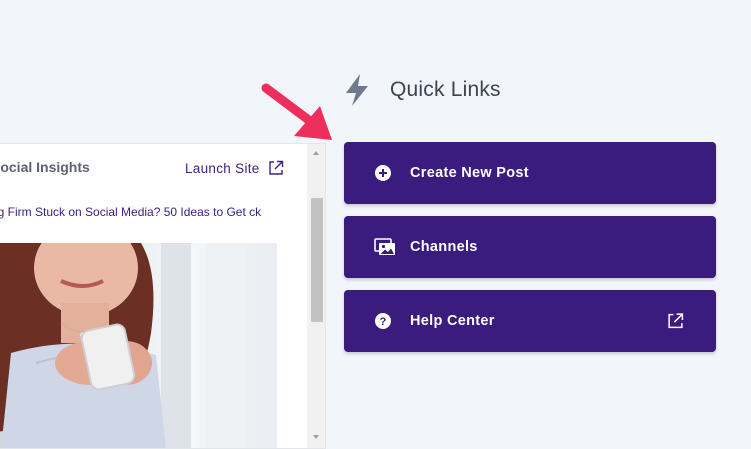 The width and height of the screenshot is (751, 449). I want to click on images-icon, so click(385, 247).